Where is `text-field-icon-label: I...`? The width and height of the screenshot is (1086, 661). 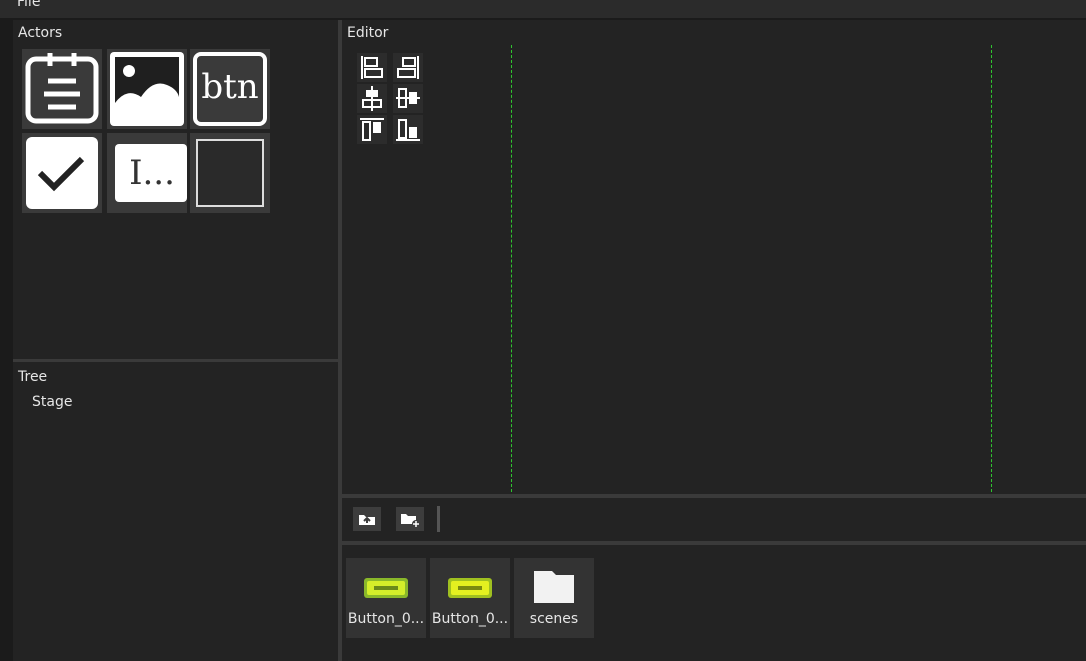 text-field-icon-label: I... is located at coordinates (152, 173).